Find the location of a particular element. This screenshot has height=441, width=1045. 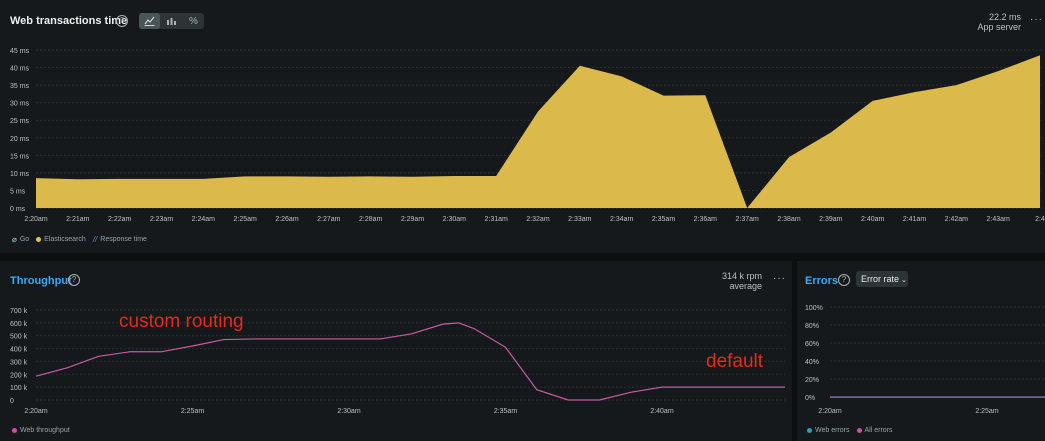

response-time-legend-item: //Response time is located at coordinates (120, 239).